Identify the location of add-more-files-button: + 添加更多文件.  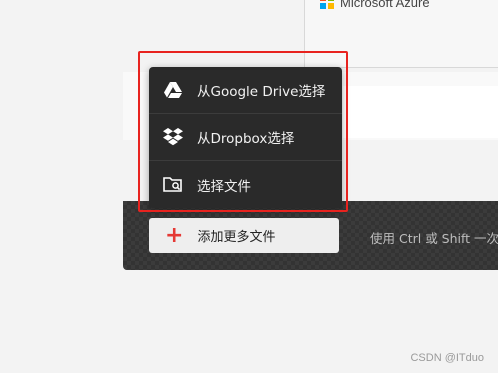
(244, 235).